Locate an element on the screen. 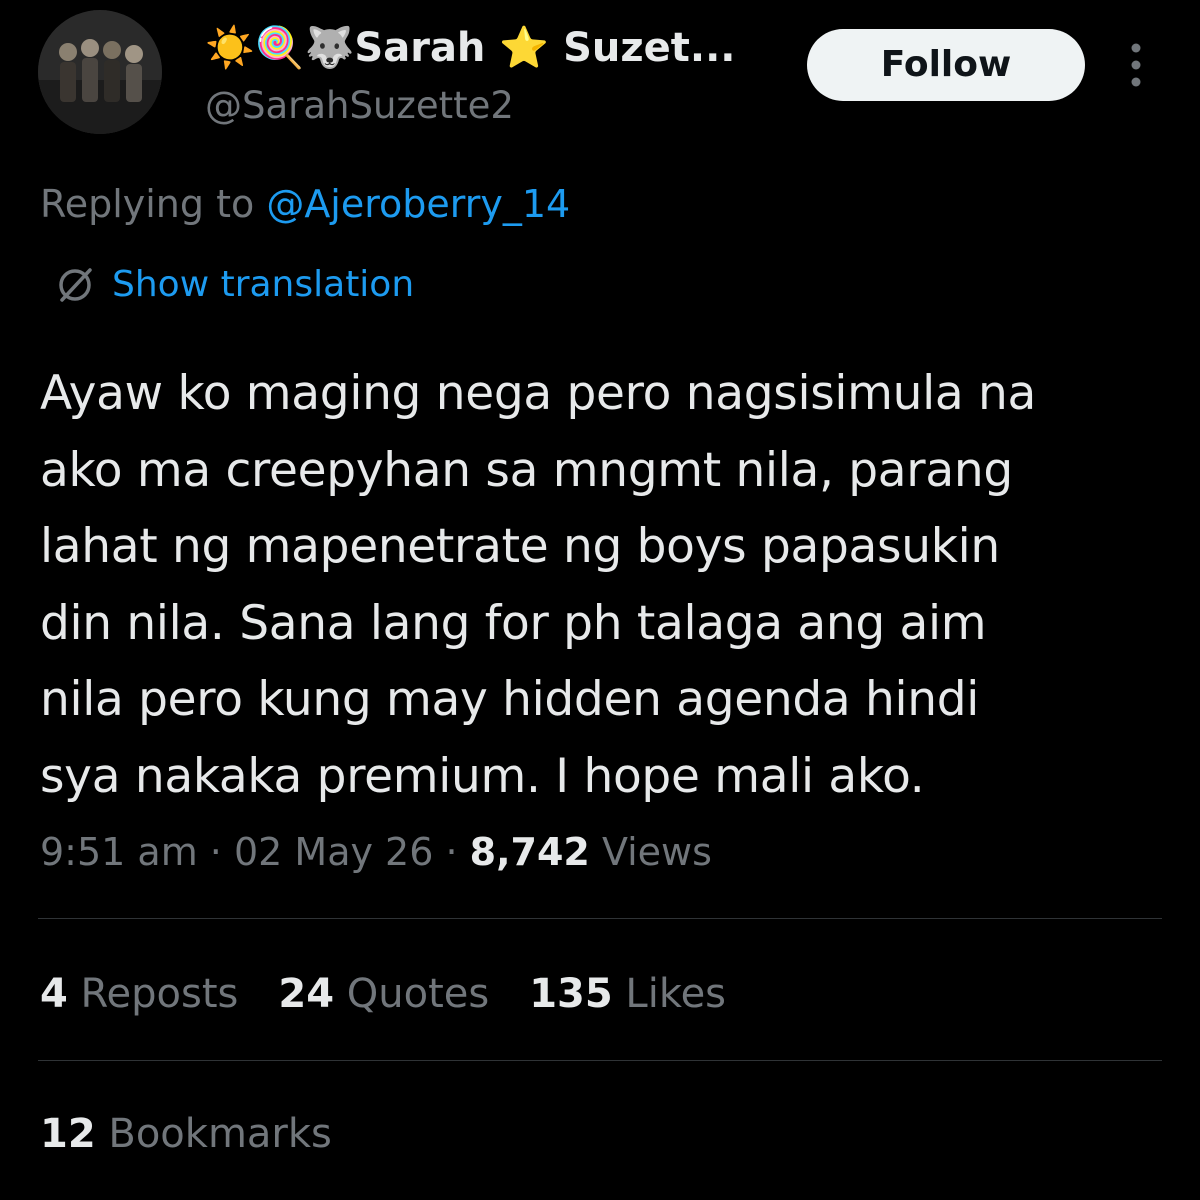  views-label: Views is located at coordinates (650, 852).